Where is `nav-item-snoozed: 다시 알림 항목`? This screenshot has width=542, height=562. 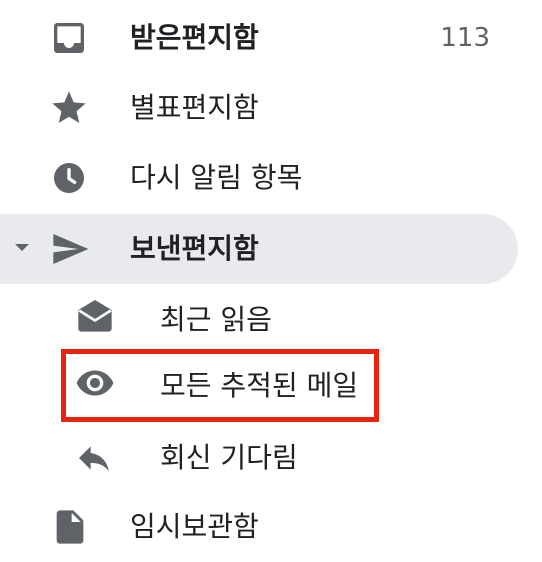 nav-item-snoozed: 다시 알림 항목 is located at coordinates (271, 178).